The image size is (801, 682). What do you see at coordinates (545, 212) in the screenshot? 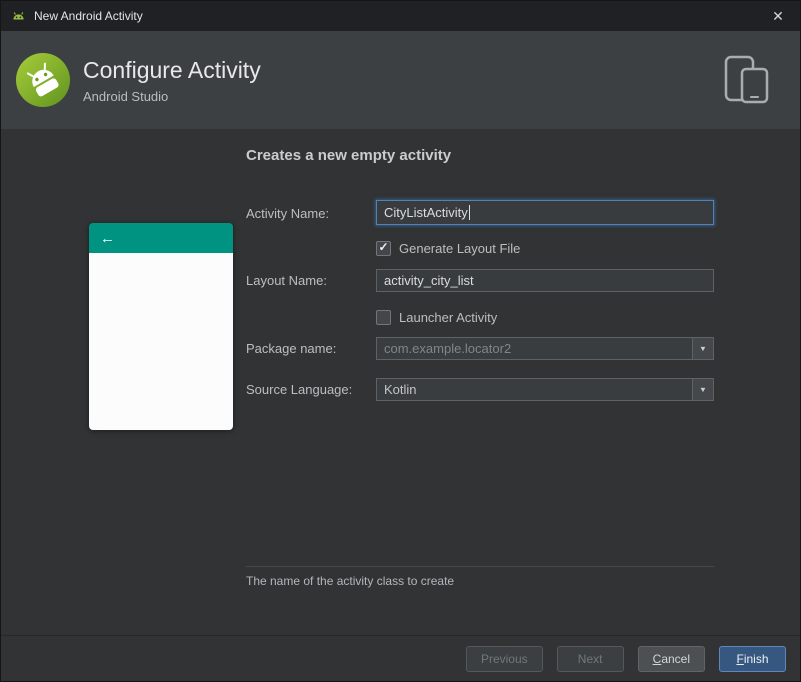
I see `activity-name-input: CityListActivity` at bounding box center [545, 212].